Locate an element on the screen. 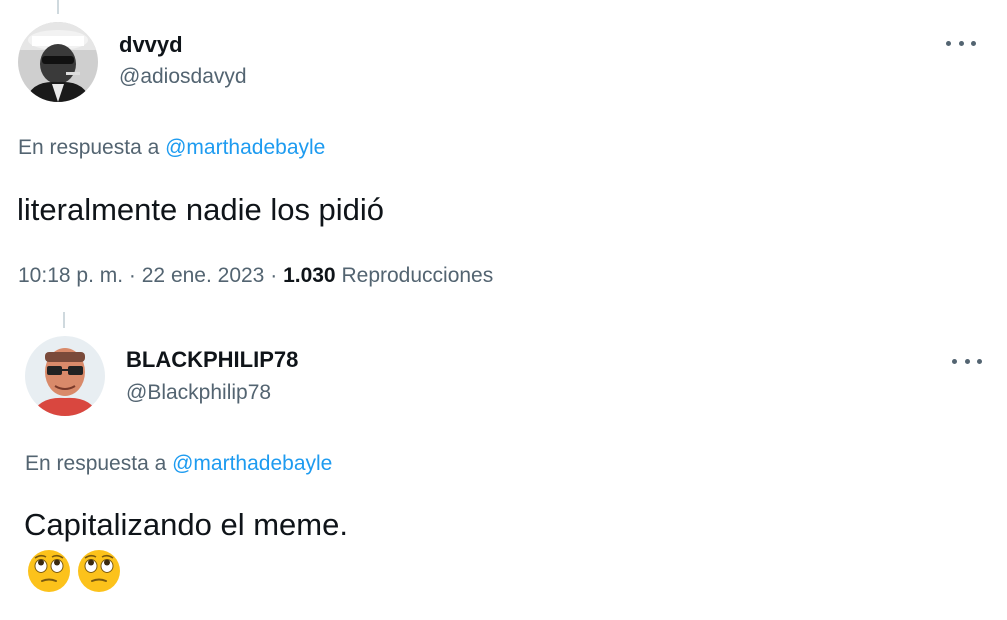  tweet-text: Capitalizando el meme. is located at coordinates (186, 524).